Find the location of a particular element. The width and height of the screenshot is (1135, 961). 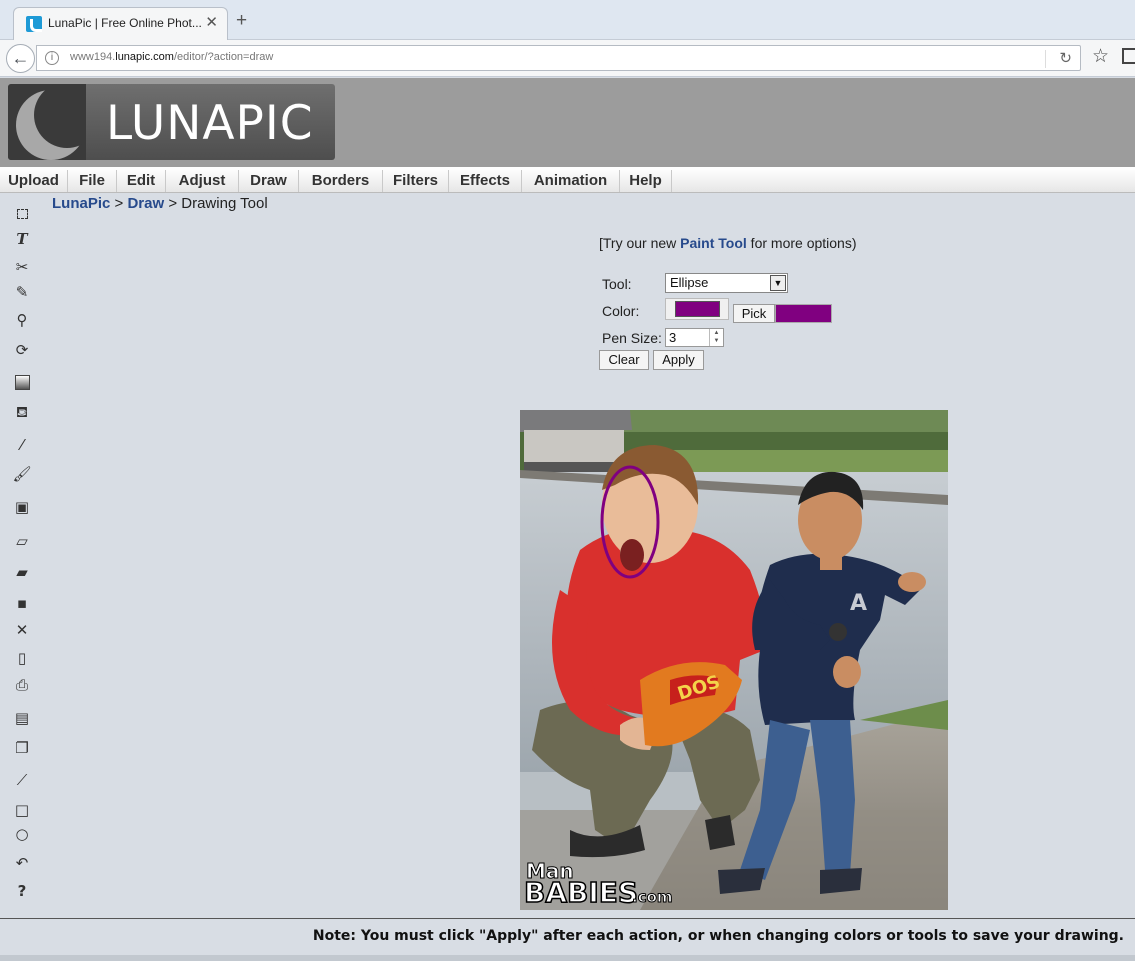

copy-icon: ❐ is located at coordinates (22, 748).